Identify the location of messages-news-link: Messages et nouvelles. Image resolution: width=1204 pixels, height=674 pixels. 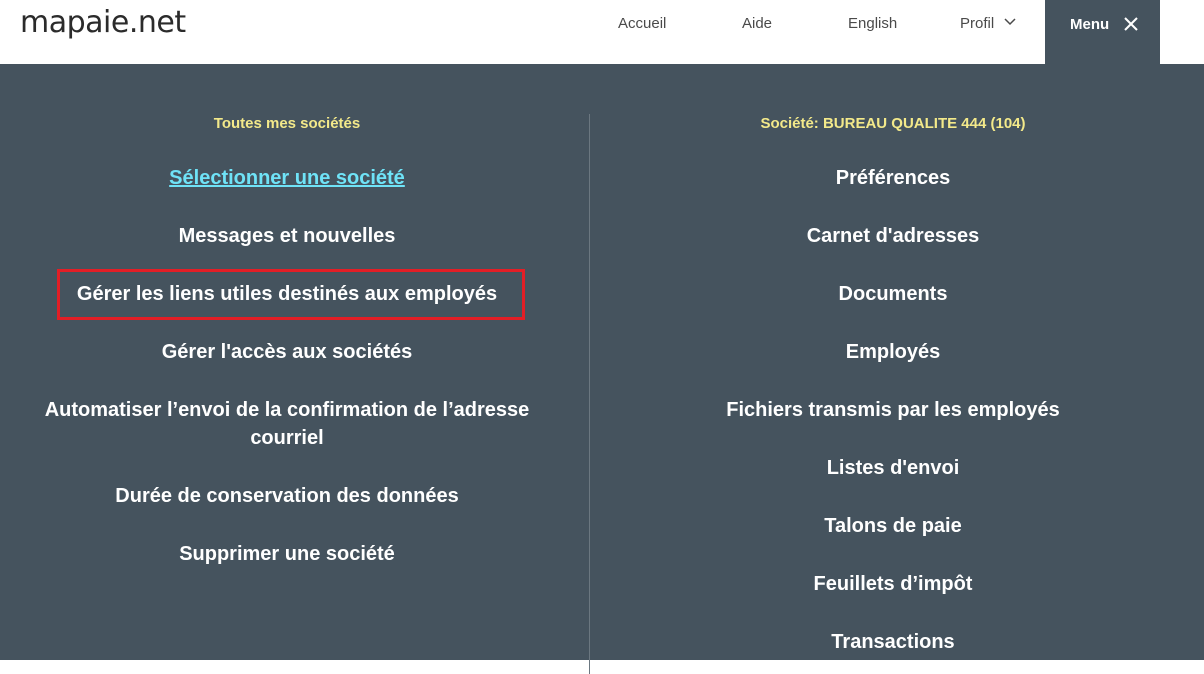
(287, 236).